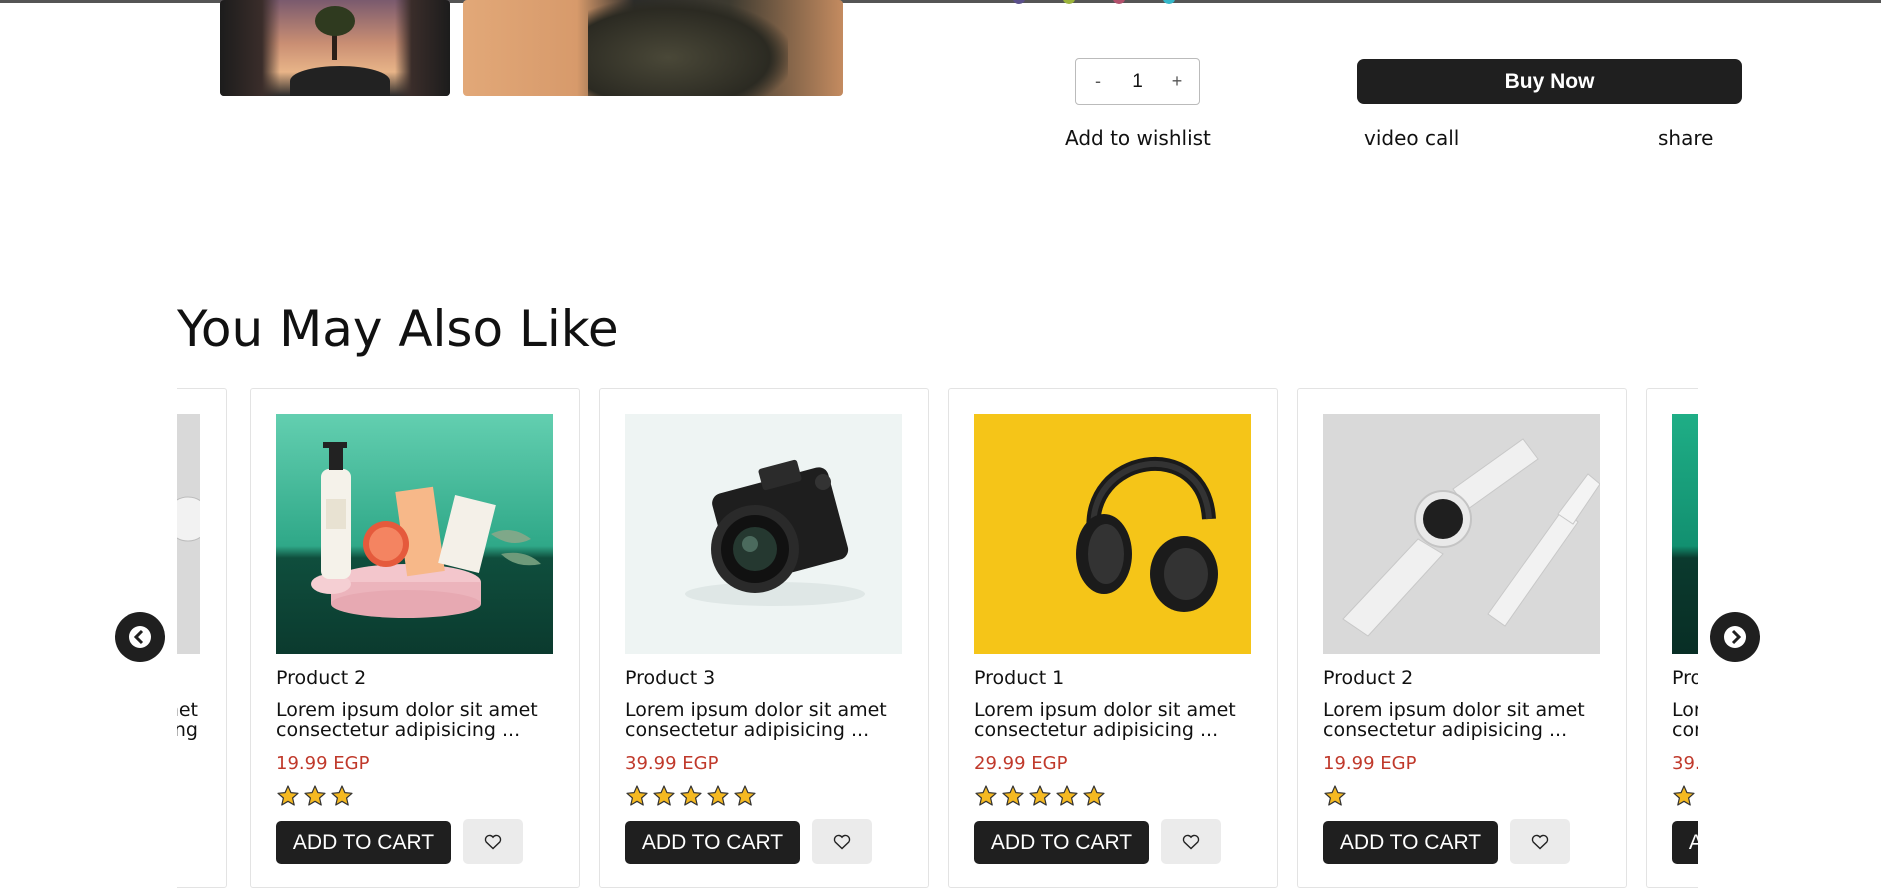 Image resolution: width=1881 pixels, height=892 pixels. I want to click on video-call-link: video call, so click(1411, 138).